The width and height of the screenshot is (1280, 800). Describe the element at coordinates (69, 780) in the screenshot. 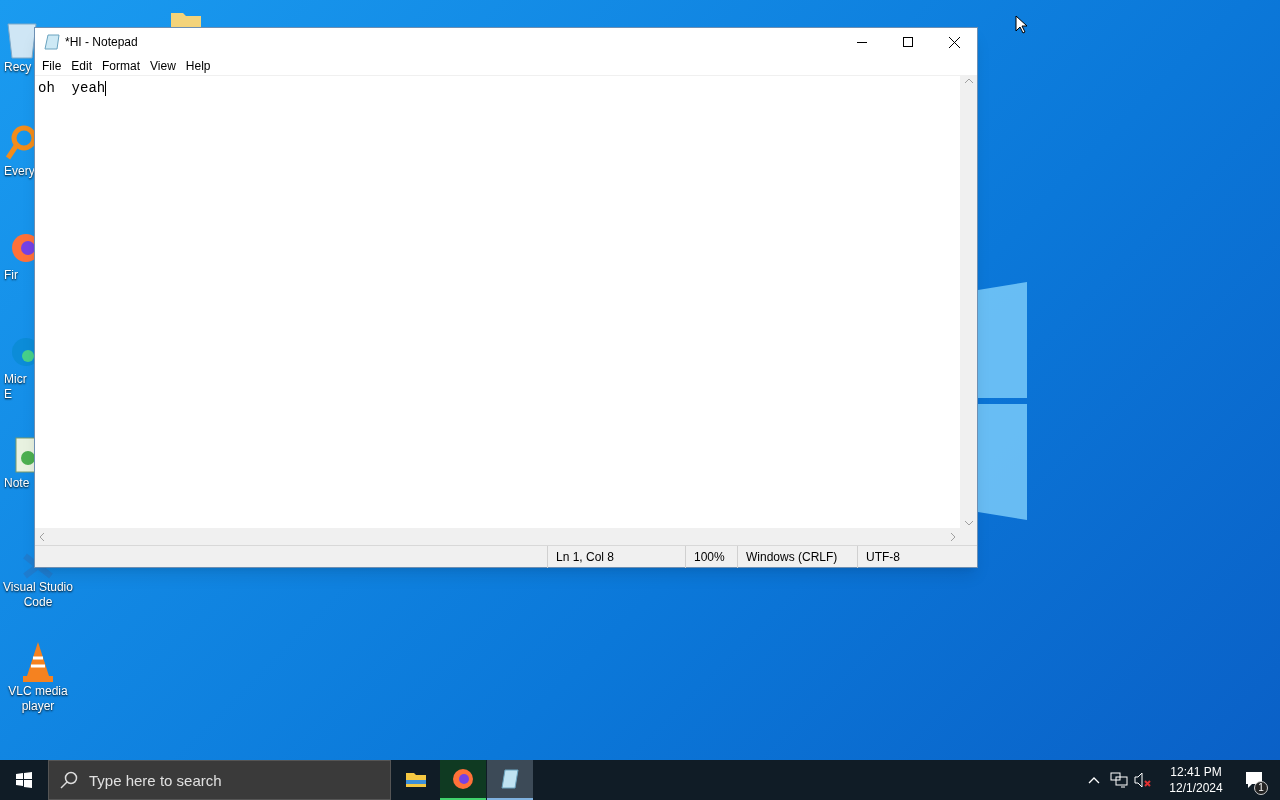

I see `search-icon` at that location.